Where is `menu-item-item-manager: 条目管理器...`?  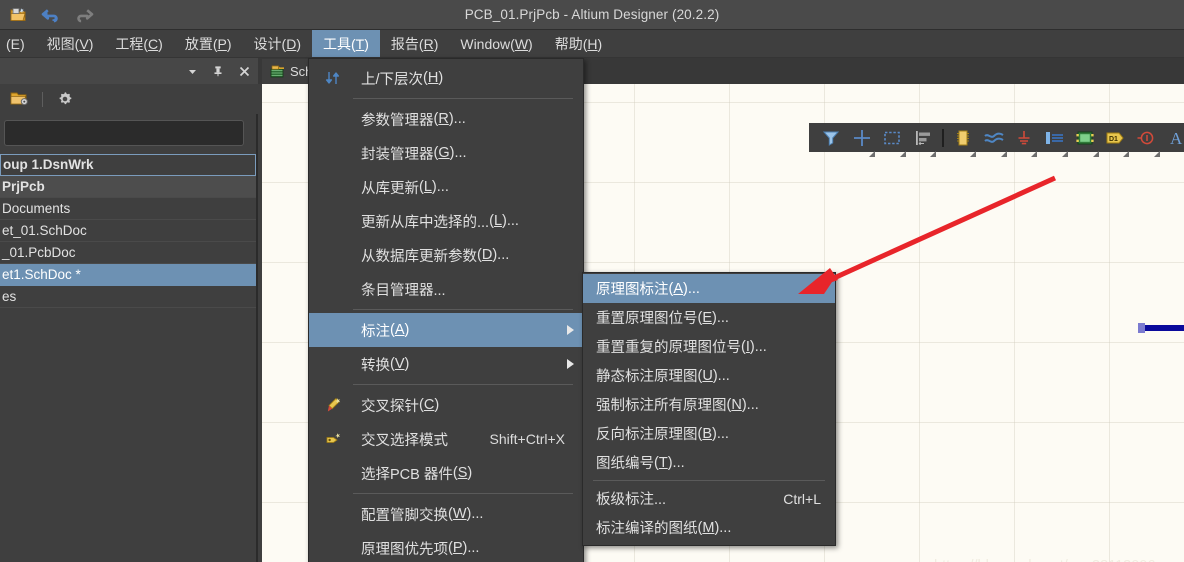 menu-item-item-manager: 条目管理器... is located at coordinates (446, 289).